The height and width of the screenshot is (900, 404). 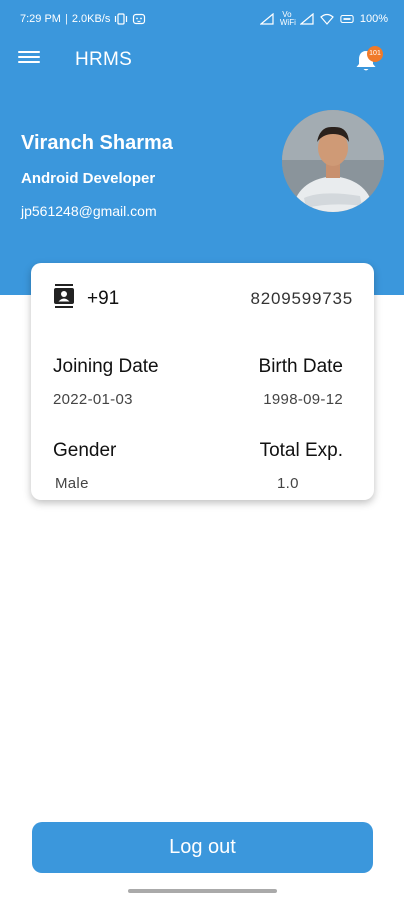 I want to click on cat-face-icon, so click(x=139, y=19).